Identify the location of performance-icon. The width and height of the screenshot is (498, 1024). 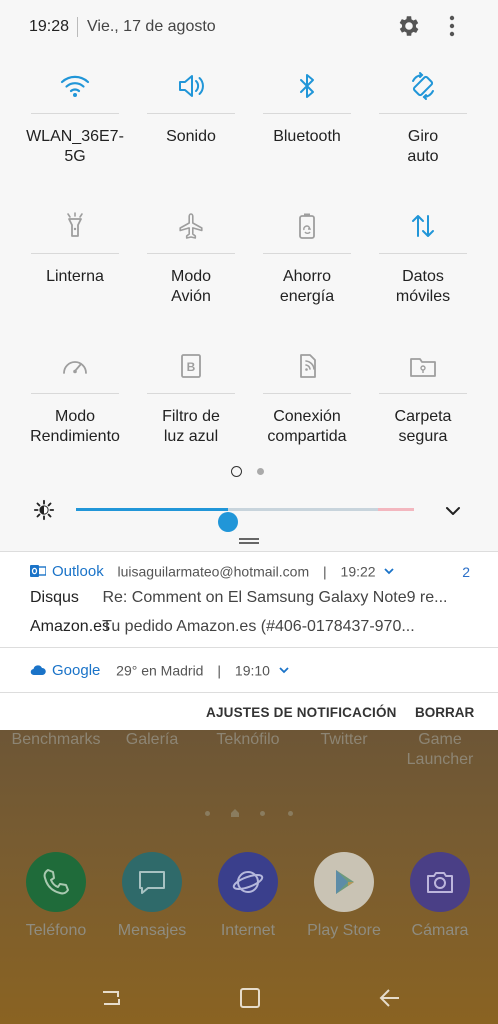
(75, 367).